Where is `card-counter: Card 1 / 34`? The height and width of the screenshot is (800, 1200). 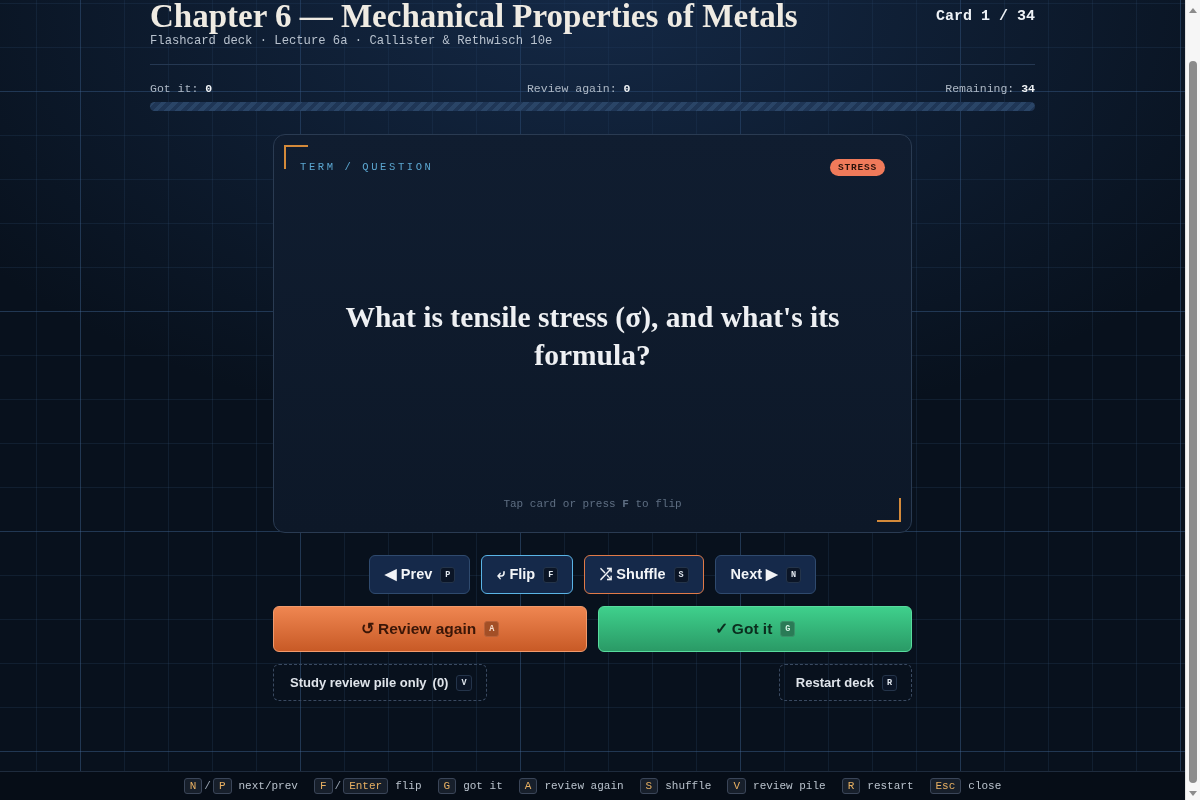 card-counter: Card 1 / 34 is located at coordinates (985, 17).